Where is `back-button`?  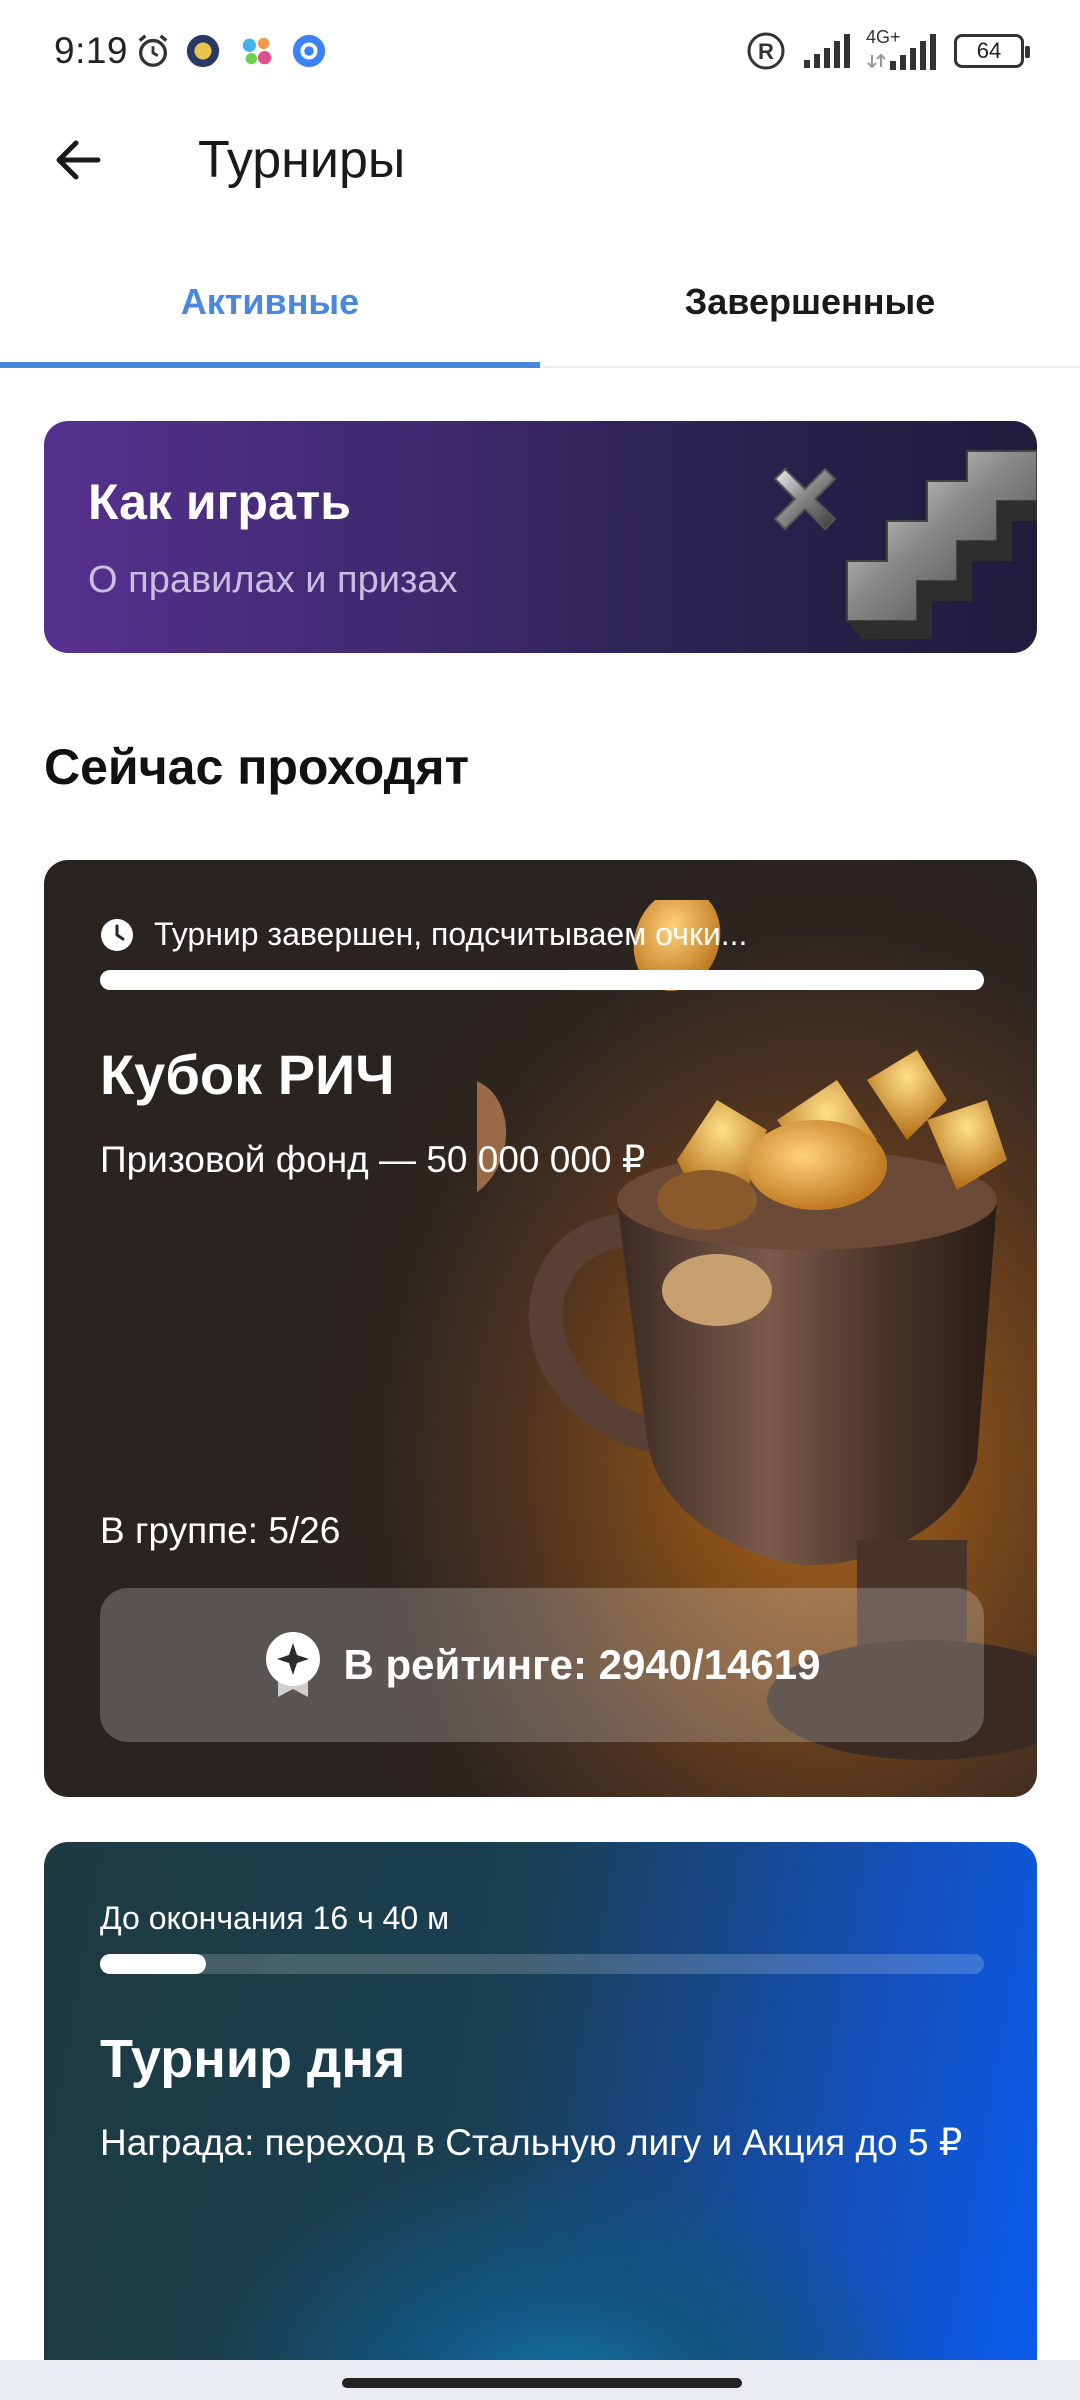 back-button is located at coordinates (78, 160).